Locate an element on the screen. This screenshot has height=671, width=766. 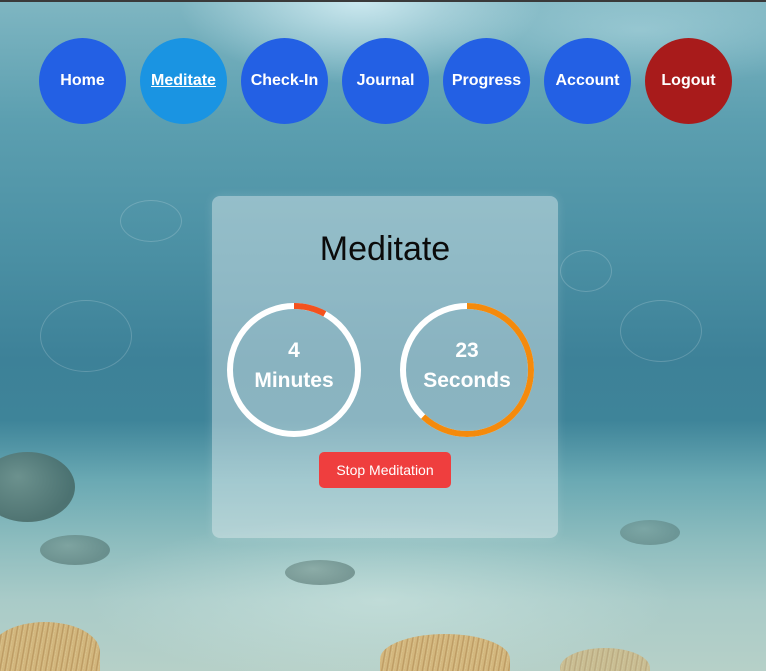
nav-progress-label: Progress is located at coordinates (486, 80).